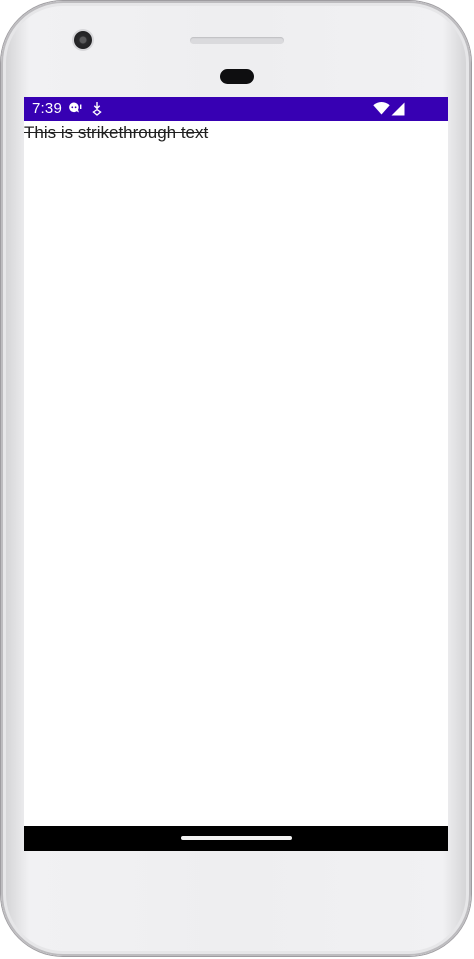  I want to click on cell-signal-icon, so click(398, 109).